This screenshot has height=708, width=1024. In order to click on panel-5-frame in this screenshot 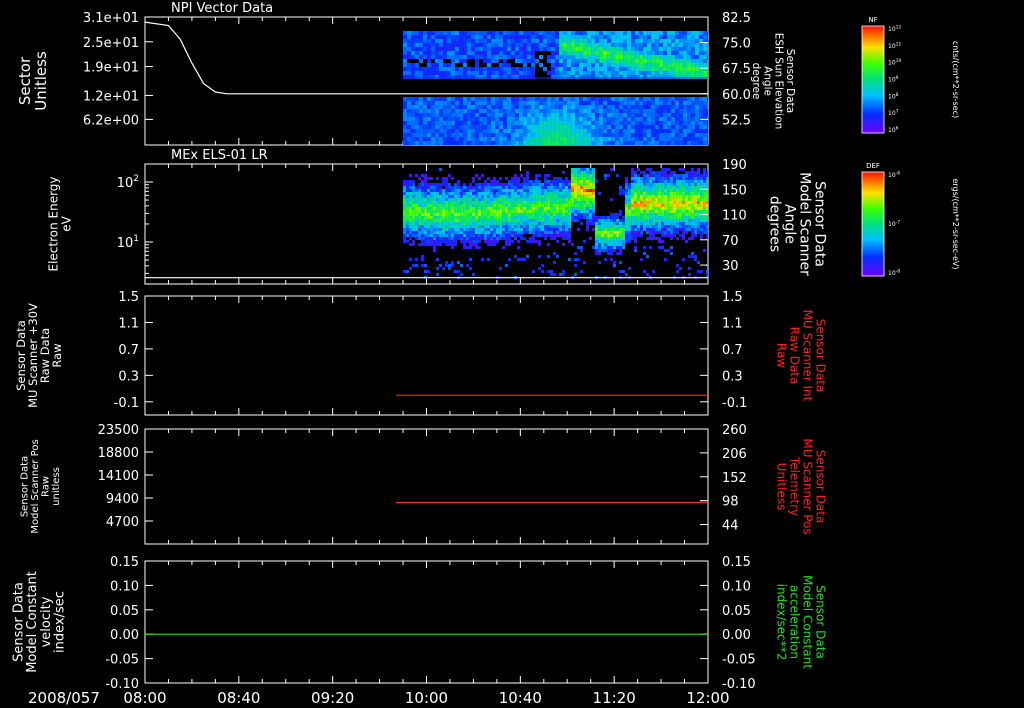, I will do `click(426, 622)`.